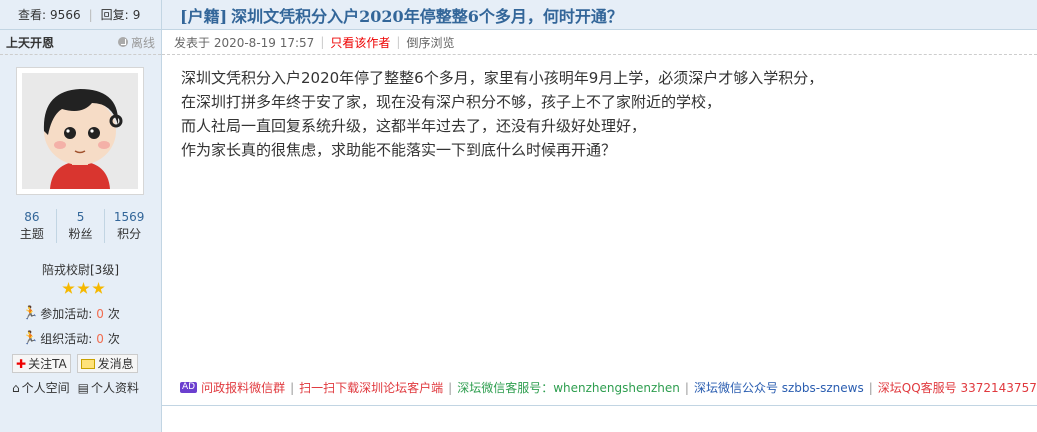 This screenshot has width=1037, height=432. What do you see at coordinates (122, 42) in the screenshot?
I see `offline-icon` at bounding box center [122, 42].